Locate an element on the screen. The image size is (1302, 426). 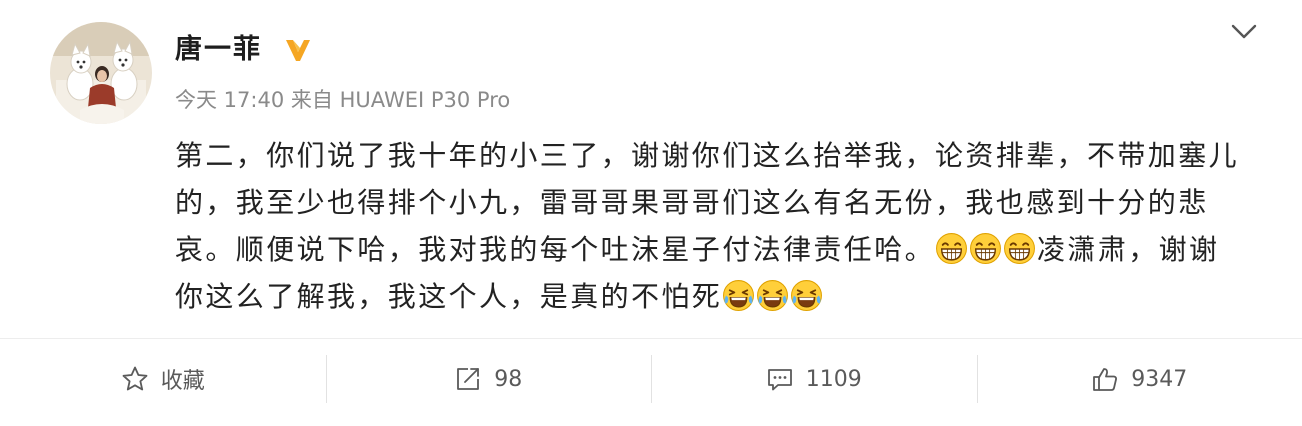
thumbs-up-icon is located at coordinates (1105, 379).